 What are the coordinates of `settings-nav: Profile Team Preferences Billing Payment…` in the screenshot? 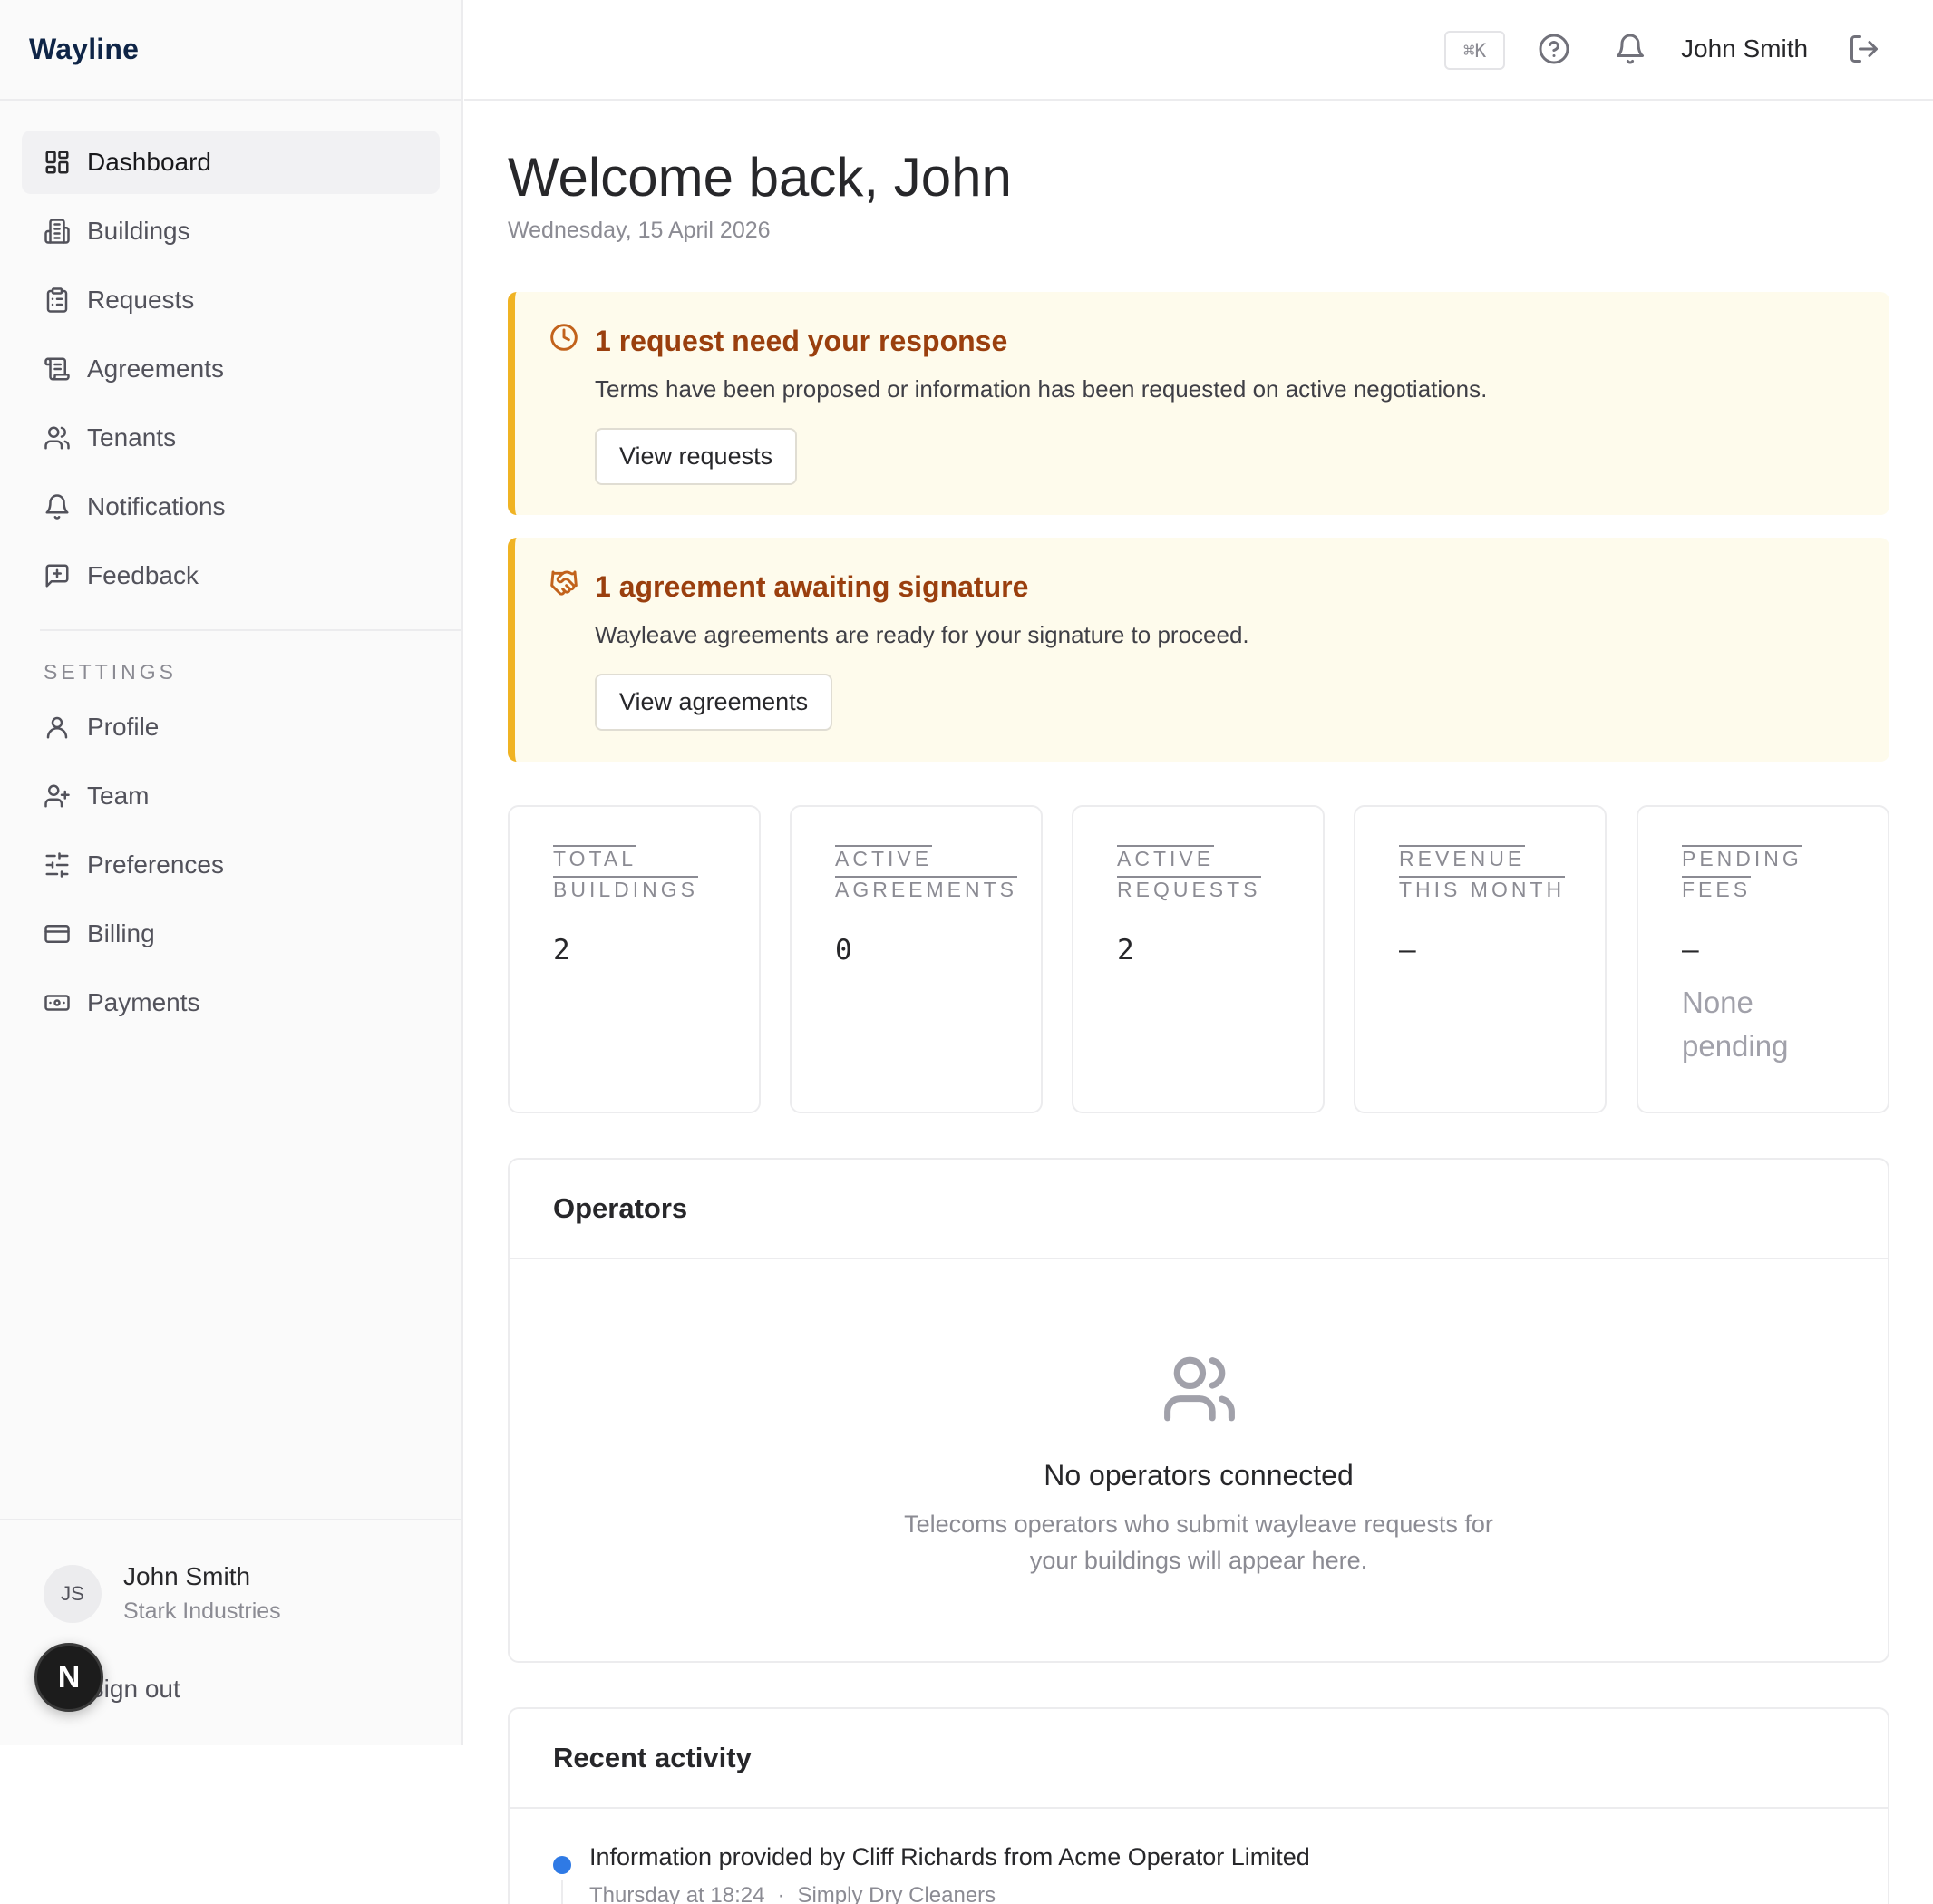 It's located at (230, 865).